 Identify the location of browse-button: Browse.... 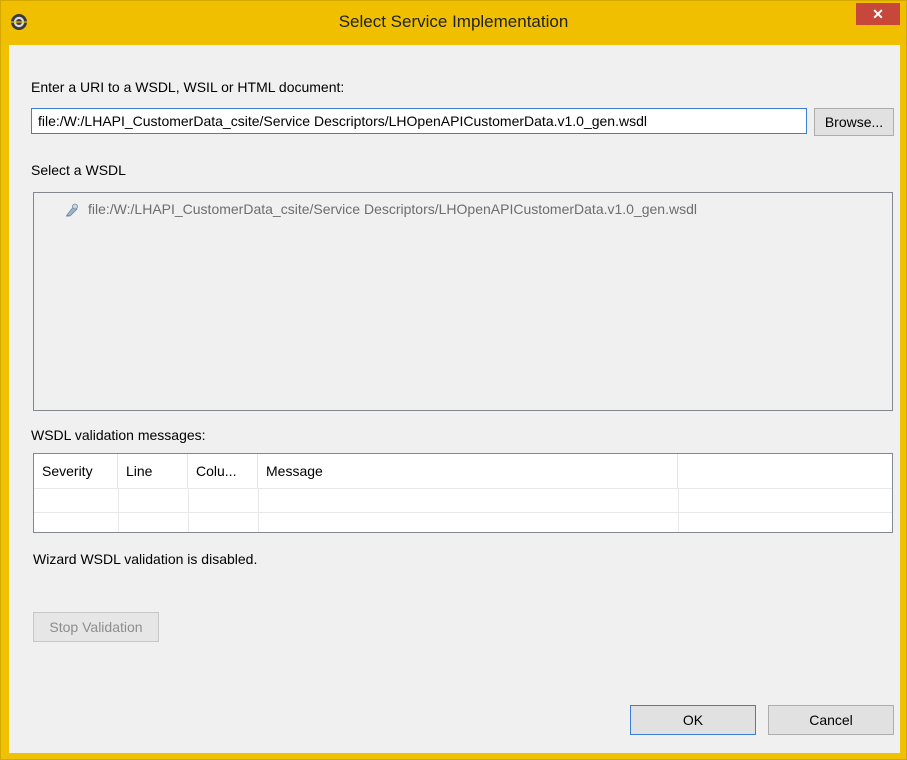
(854, 122).